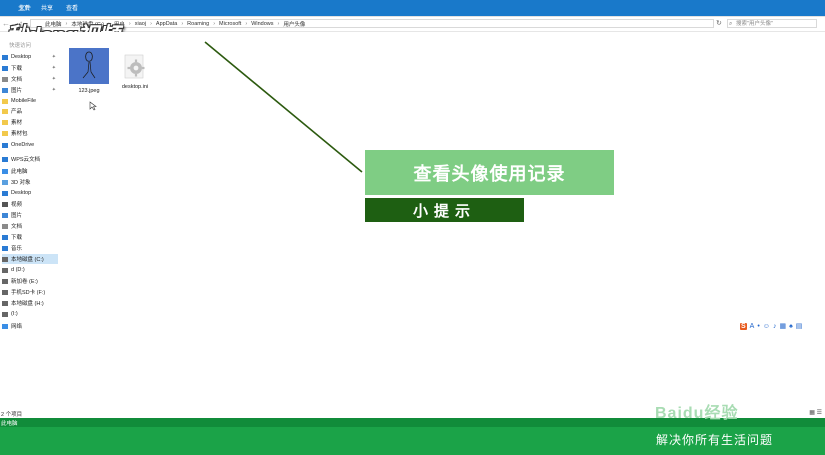 The width and height of the screenshot is (825, 455). Describe the element at coordinates (697, 413) in the screenshot. I see `brand-watermark: Baidu经验` at that location.